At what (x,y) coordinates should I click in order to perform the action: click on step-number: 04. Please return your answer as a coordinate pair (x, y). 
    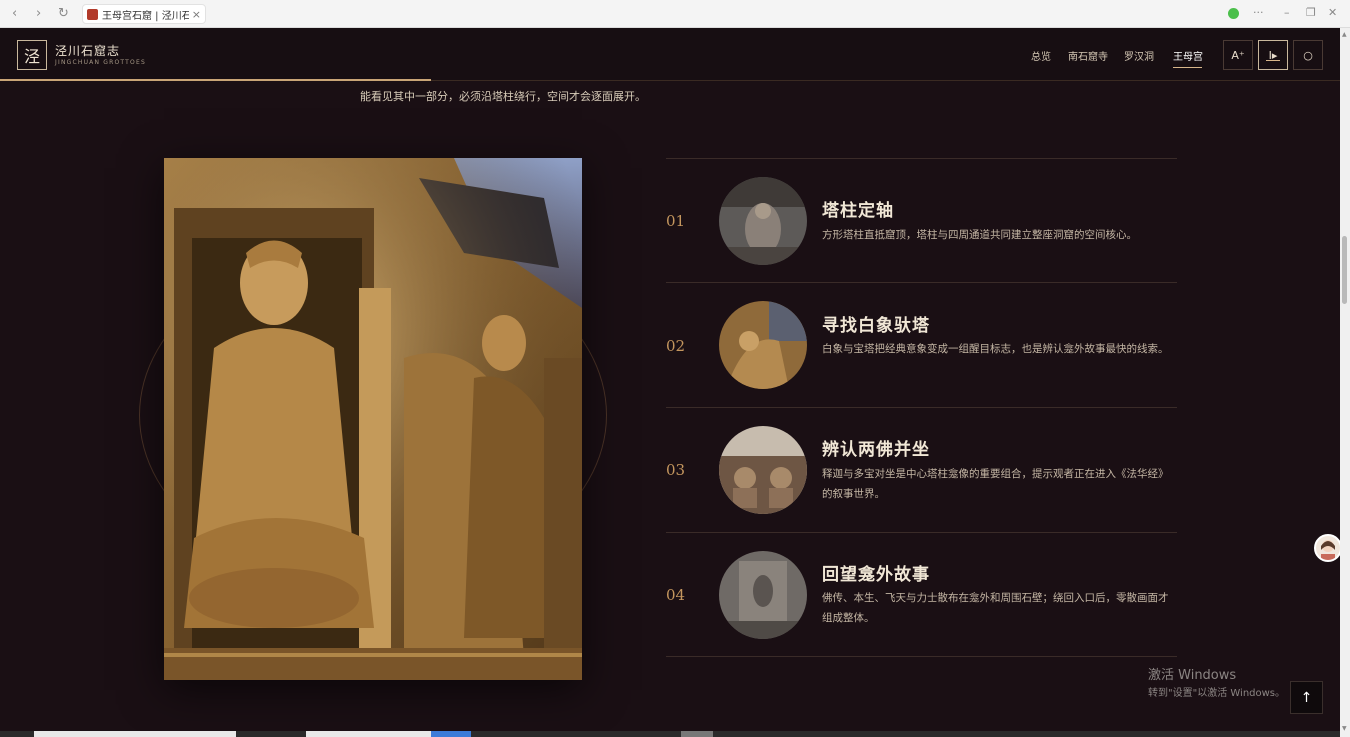
    Looking at the image, I should click on (676, 595).